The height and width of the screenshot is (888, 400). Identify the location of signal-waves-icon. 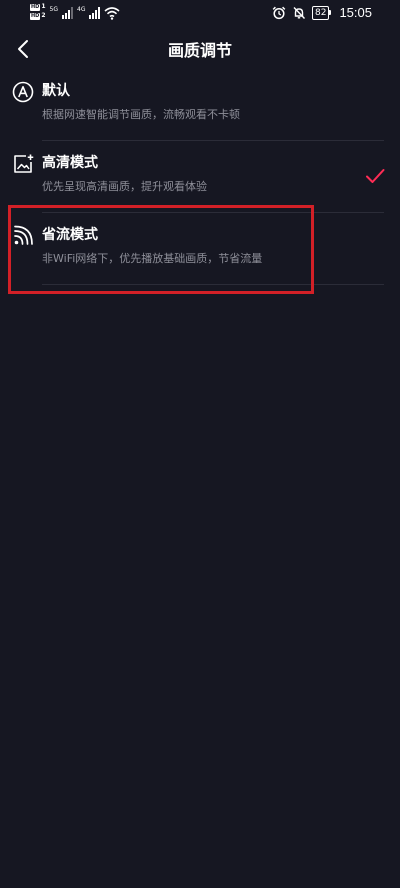
(23, 235).